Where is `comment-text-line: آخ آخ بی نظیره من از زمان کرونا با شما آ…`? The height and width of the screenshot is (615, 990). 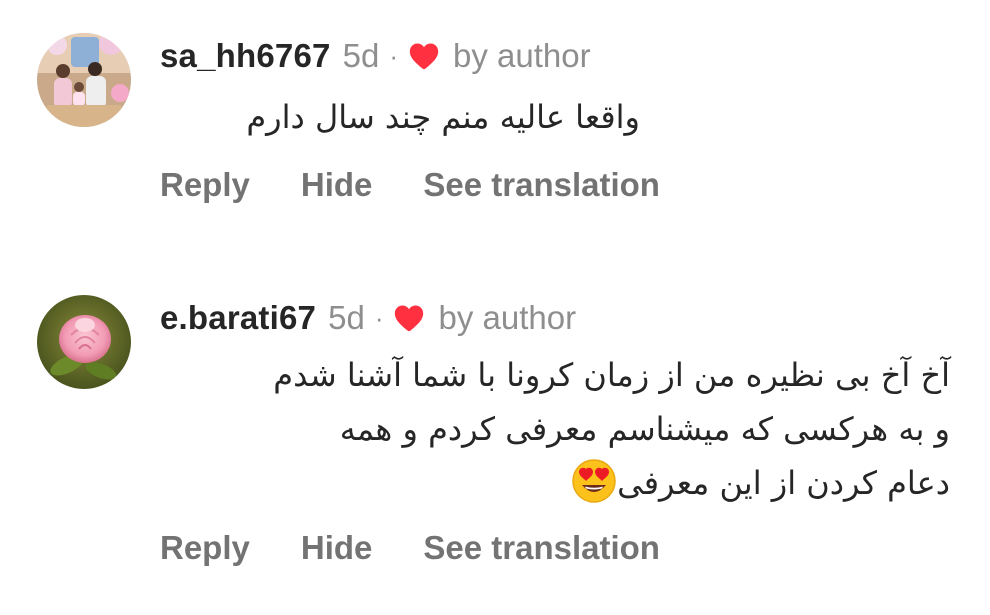
comment-text-line: آخ آخ بی نظیره من از زمان کرونا با شما آ… is located at coordinates (611, 375).